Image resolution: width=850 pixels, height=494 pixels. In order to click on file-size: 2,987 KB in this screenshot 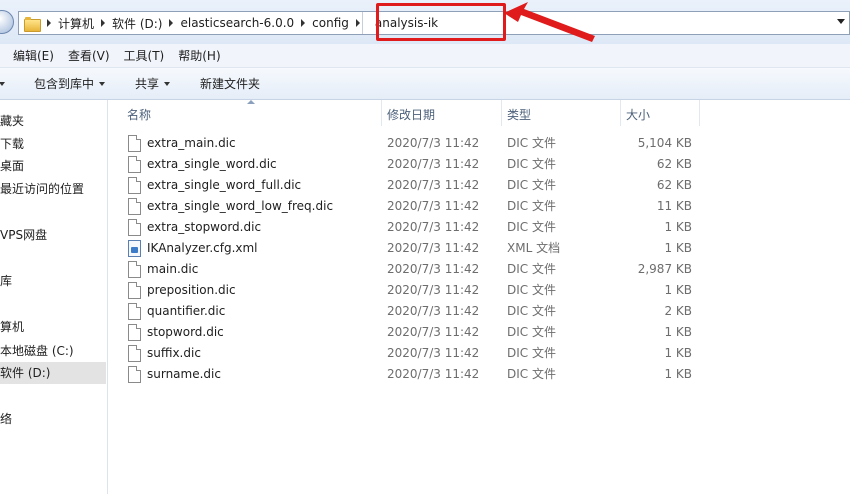, I will do `click(664, 269)`.